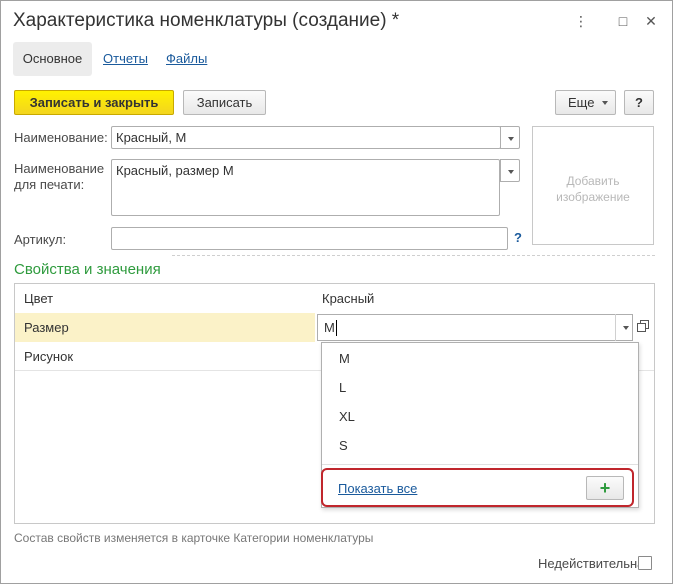  I want to click on more-actions-button: Еще, so click(585, 102).